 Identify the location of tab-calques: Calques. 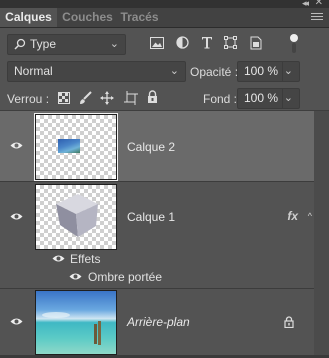
(28, 17).